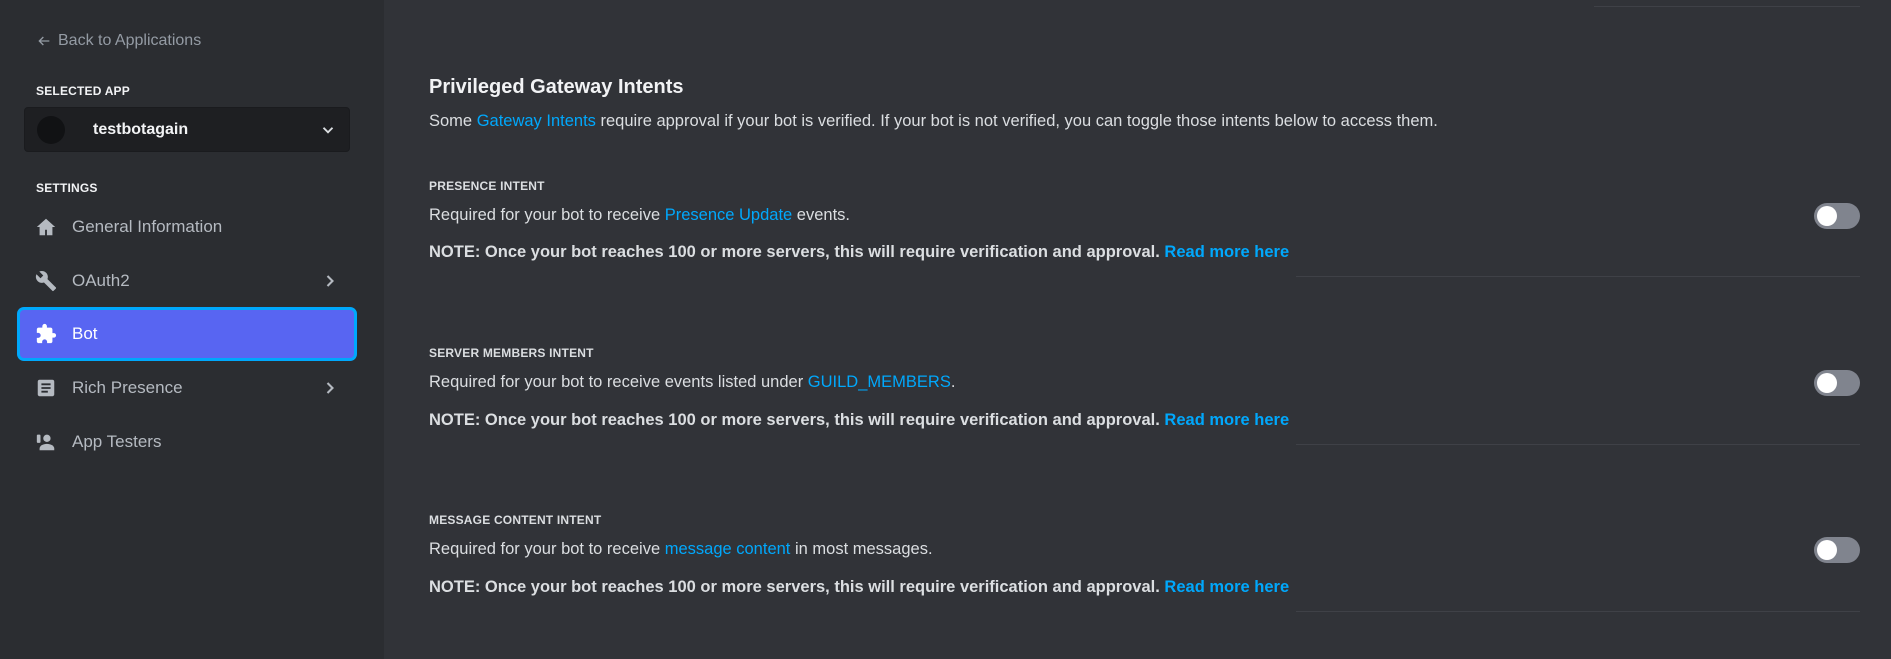  Describe the element at coordinates (511, 353) in the screenshot. I see `server-members-intent-label: SERVER MEMBERS INTENT` at that location.